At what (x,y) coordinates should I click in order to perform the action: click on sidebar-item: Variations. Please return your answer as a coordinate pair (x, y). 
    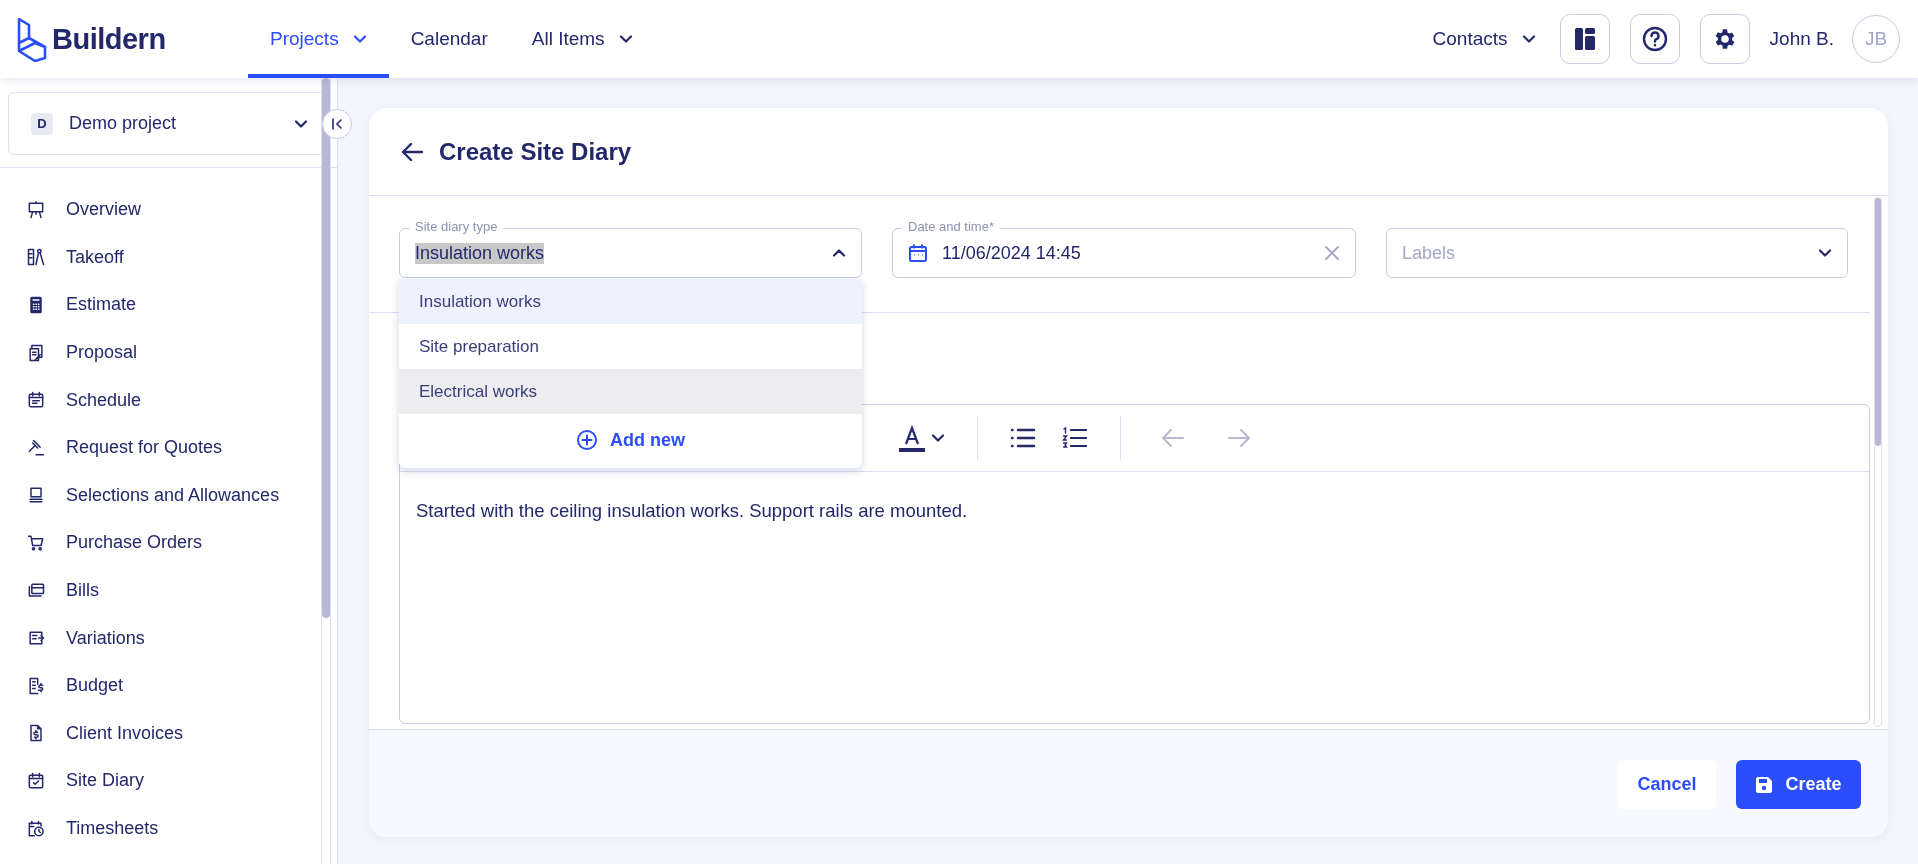
    Looking at the image, I should click on (168, 638).